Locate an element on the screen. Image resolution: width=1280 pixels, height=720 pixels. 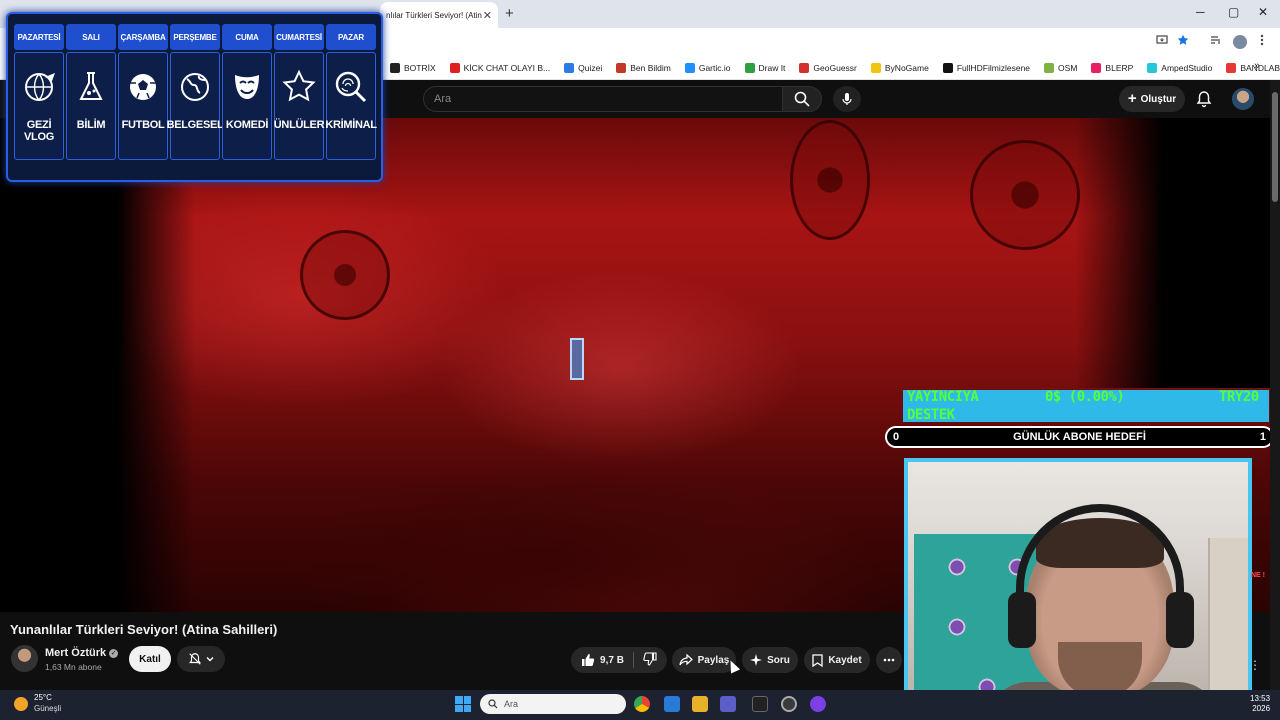
goal-title: GÜNLÜK ABONE HEDEFİ is located at coordinates (1079, 437).